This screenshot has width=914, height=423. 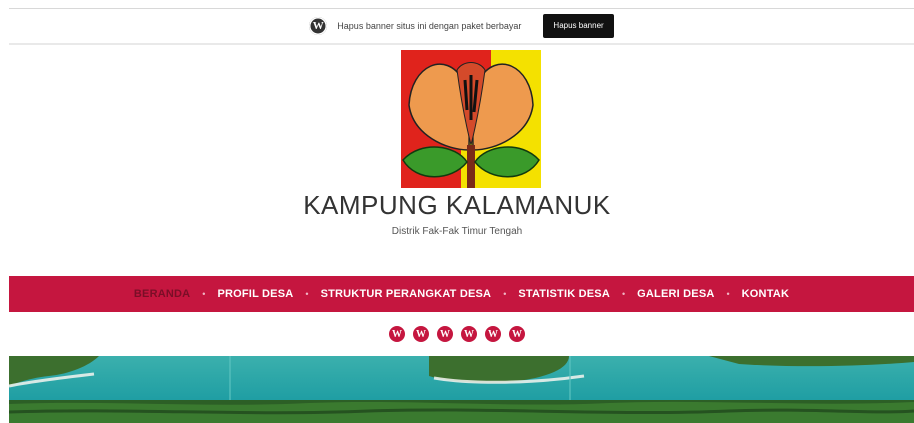 I want to click on remove-banner-button: Hapus banner, so click(x=578, y=26).